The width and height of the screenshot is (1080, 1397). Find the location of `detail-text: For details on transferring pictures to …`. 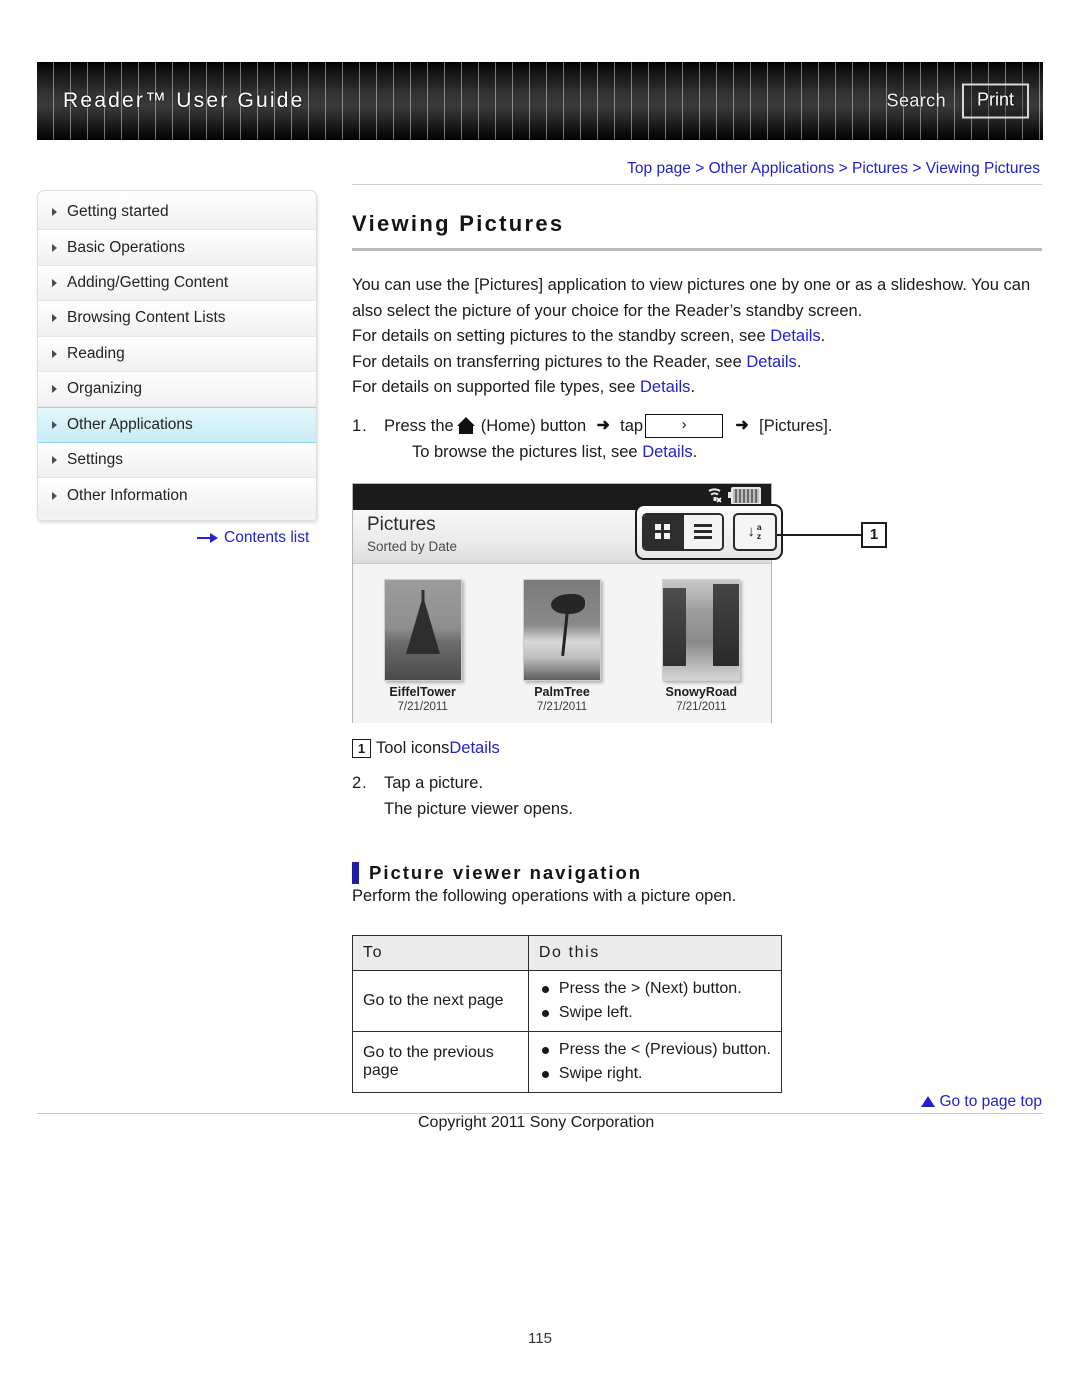

detail-text: For details on transferring pictures to … is located at coordinates (549, 361).